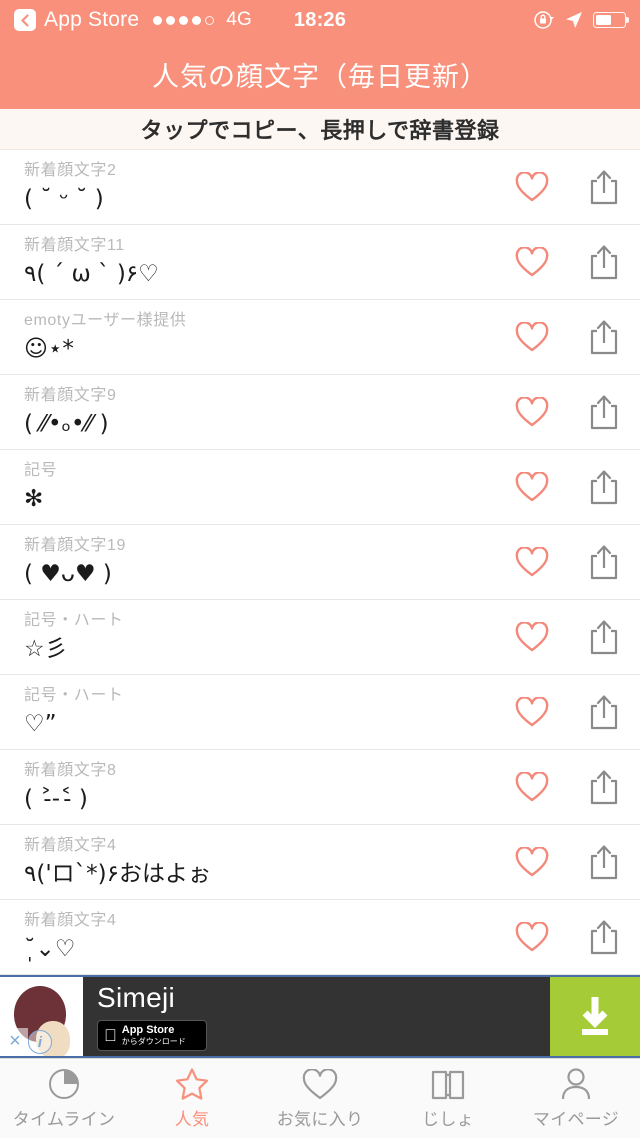 This screenshot has width=640, height=1138. I want to click on kaomoji-row-text: 新着顔文字11 ٩( ´ ω ` )۶♡, so click(260, 262).